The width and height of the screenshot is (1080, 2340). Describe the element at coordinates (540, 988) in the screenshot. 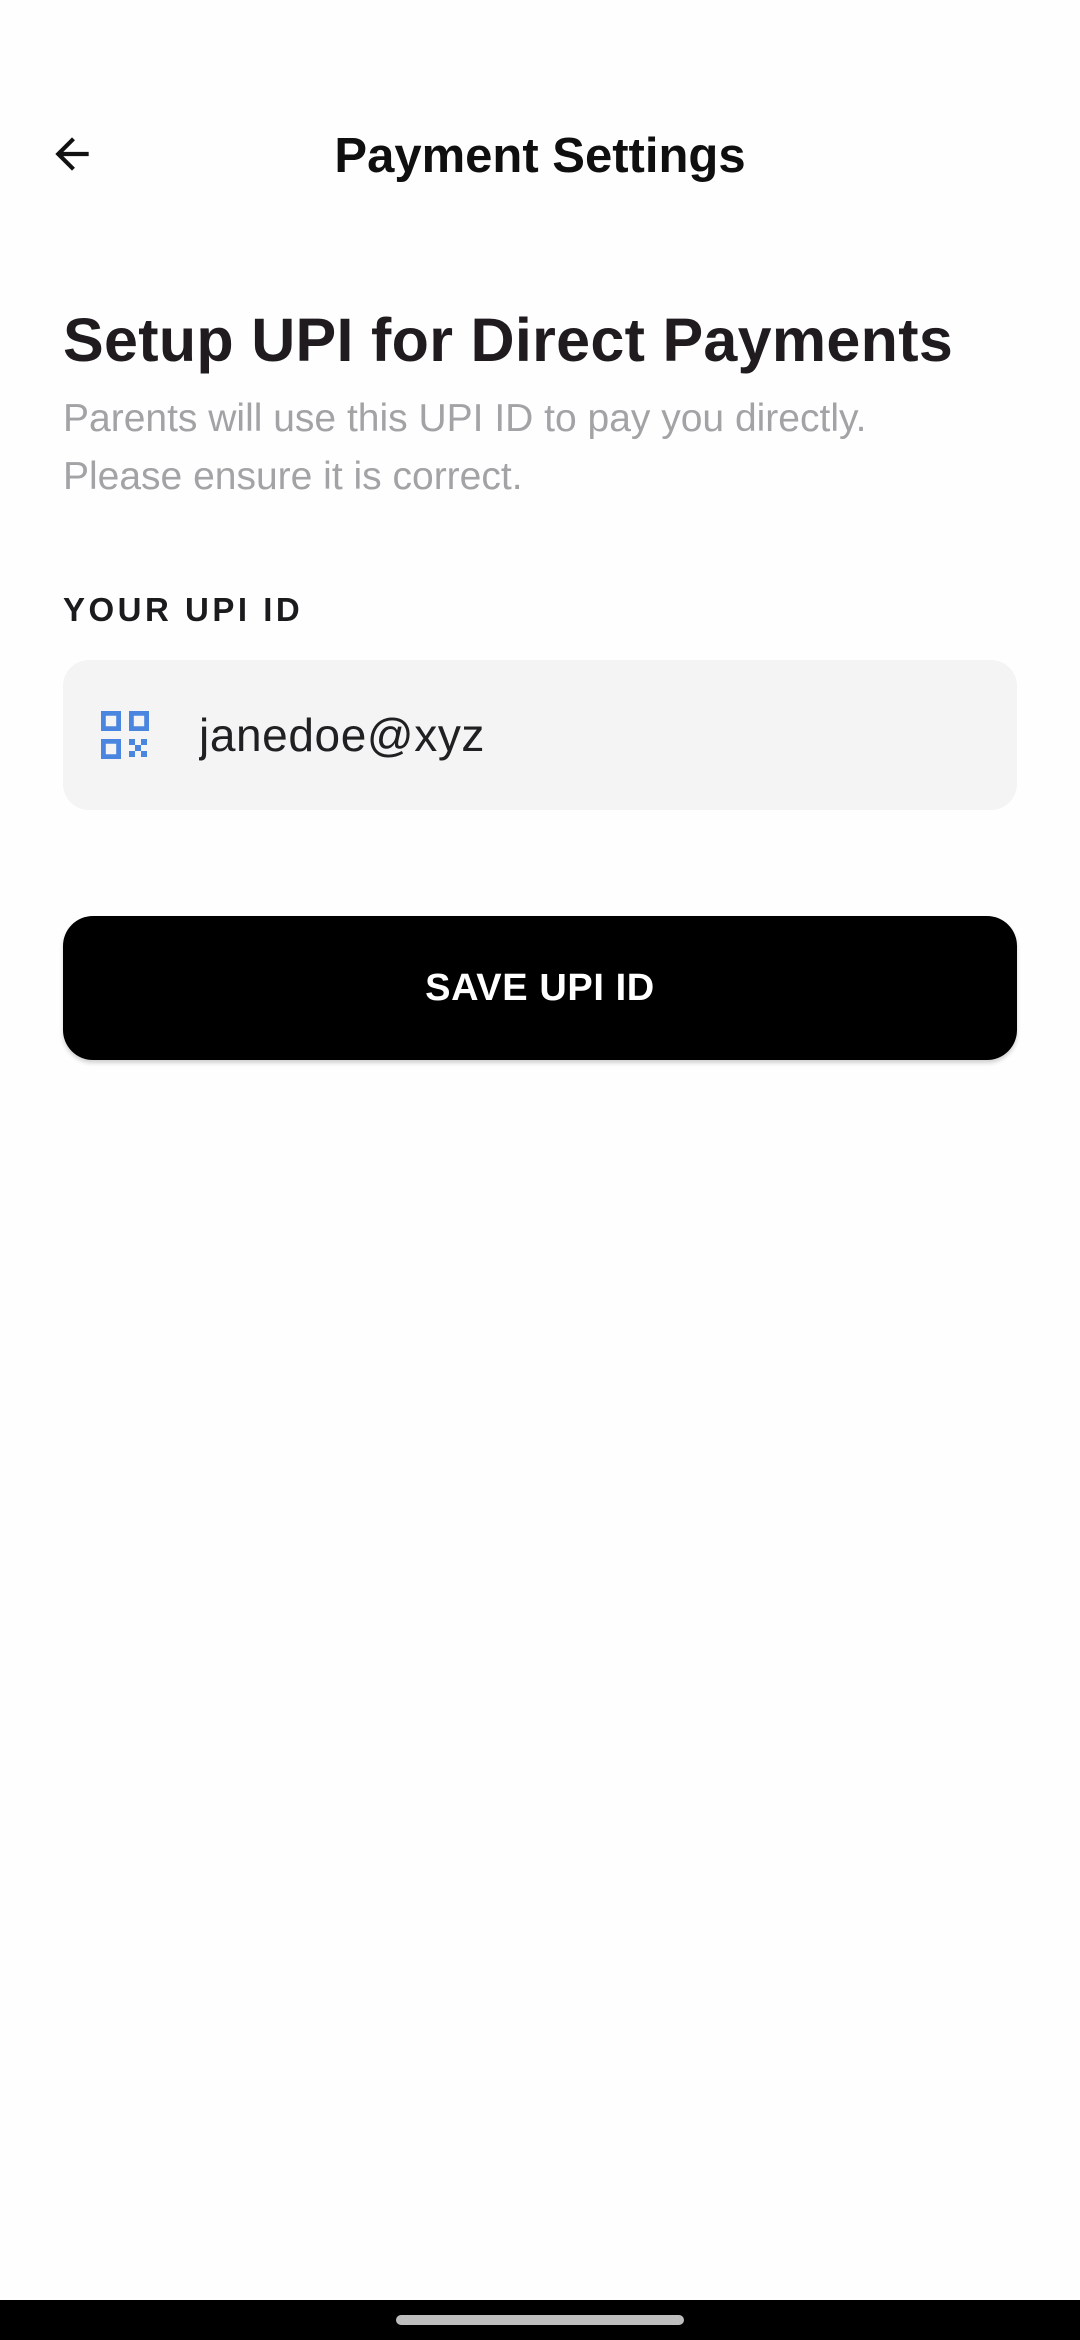

I see `save-upi-id-button: SAVE UPI ID` at that location.